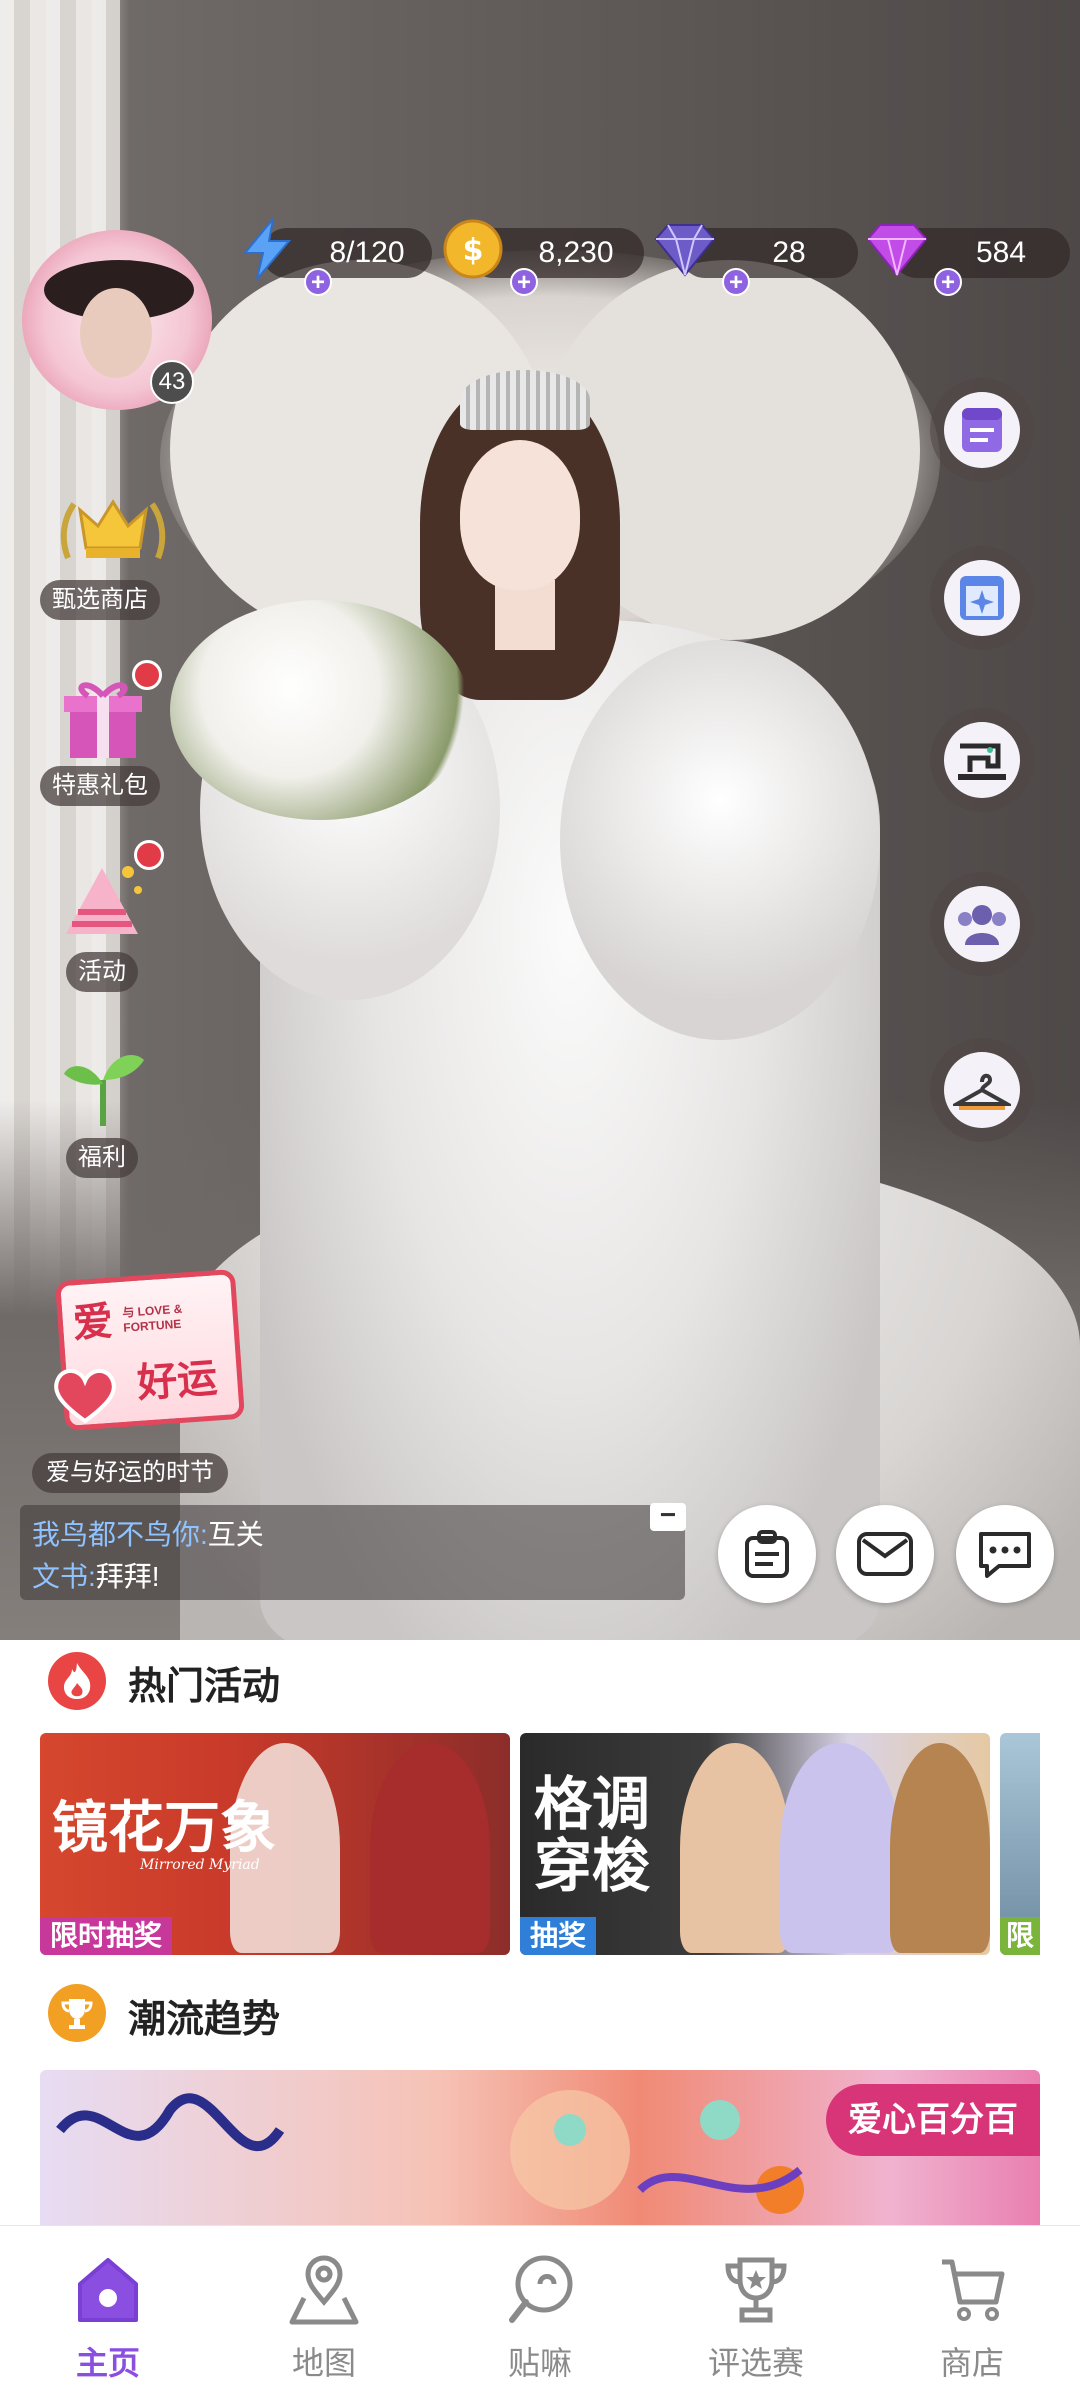 The width and height of the screenshot is (1080, 2401). What do you see at coordinates (204, 1687) in the screenshot?
I see `hot-events-title: 热门活动` at bounding box center [204, 1687].